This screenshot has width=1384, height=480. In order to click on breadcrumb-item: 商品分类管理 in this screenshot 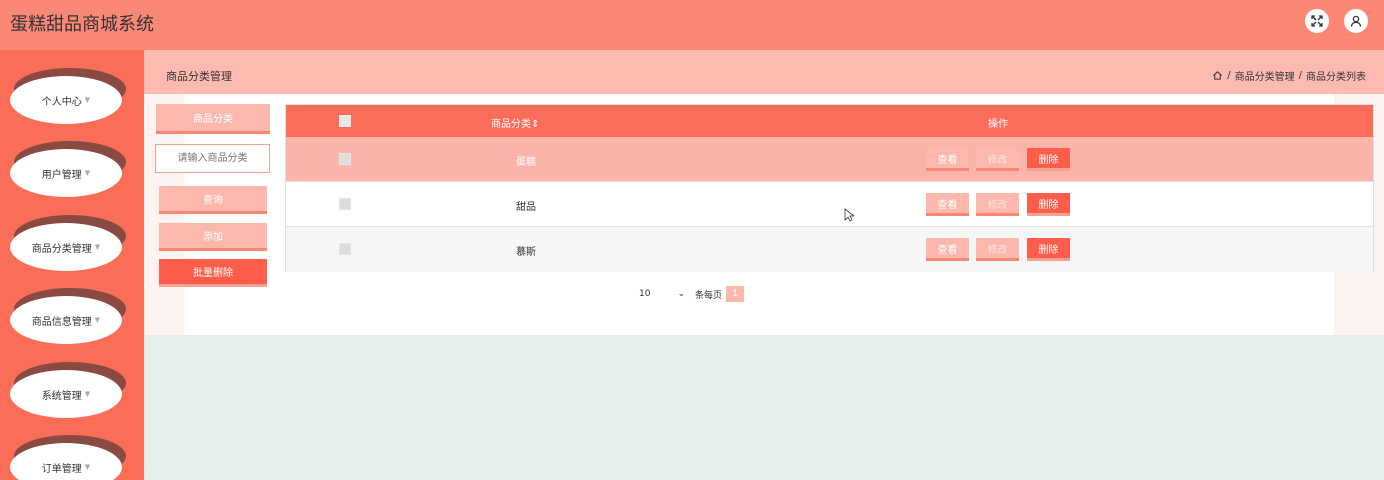, I will do `click(1265, 75)`.